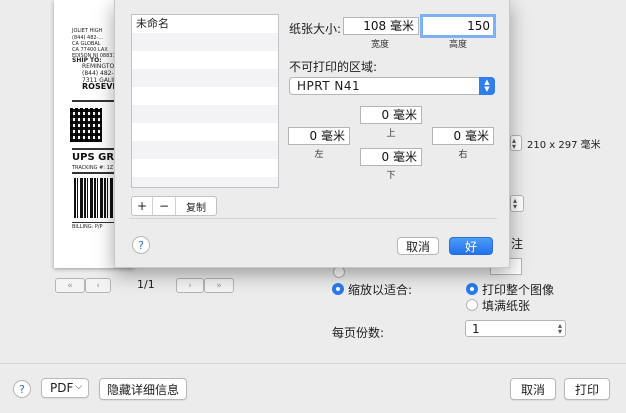 The height and width of the screenshot is (413, 626). What do you see at coordinates (391, 157) in the screenshot?
I see `bottom-margin-field: 0 毫米` at bounding box center [391, 157].